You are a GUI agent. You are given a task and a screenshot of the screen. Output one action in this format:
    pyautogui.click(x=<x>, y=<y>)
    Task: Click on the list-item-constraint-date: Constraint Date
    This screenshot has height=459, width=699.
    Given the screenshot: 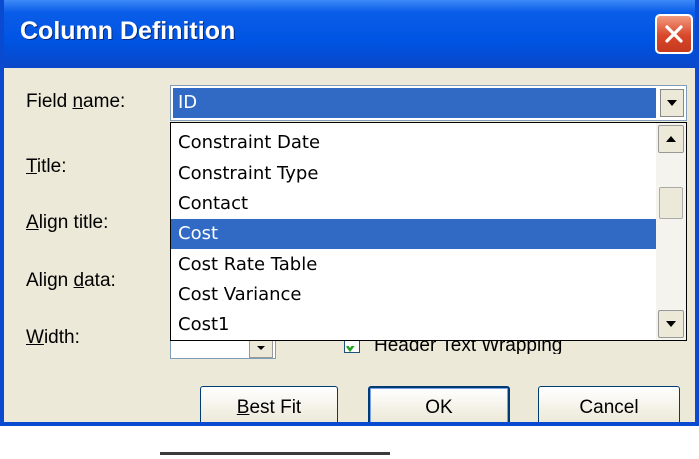 What is the action you would take?
    pyautogui.click(x=414, y=143)
    